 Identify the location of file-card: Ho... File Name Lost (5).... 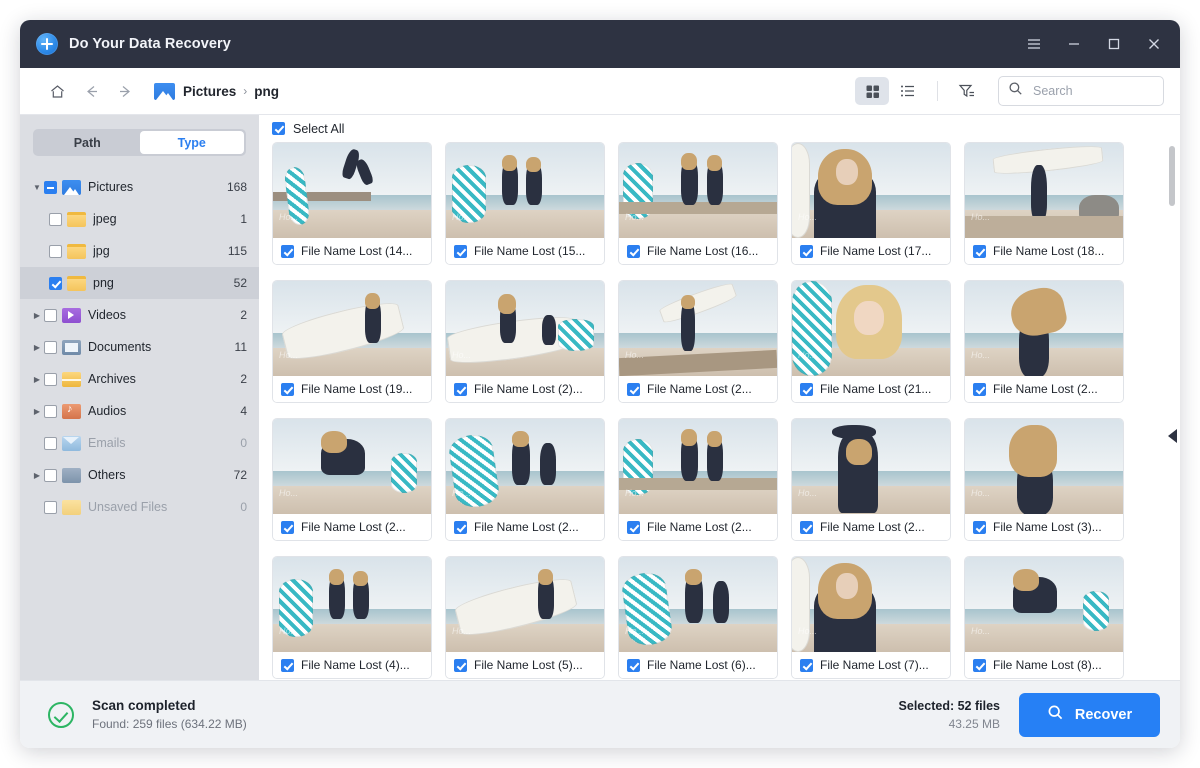
(525, 617).